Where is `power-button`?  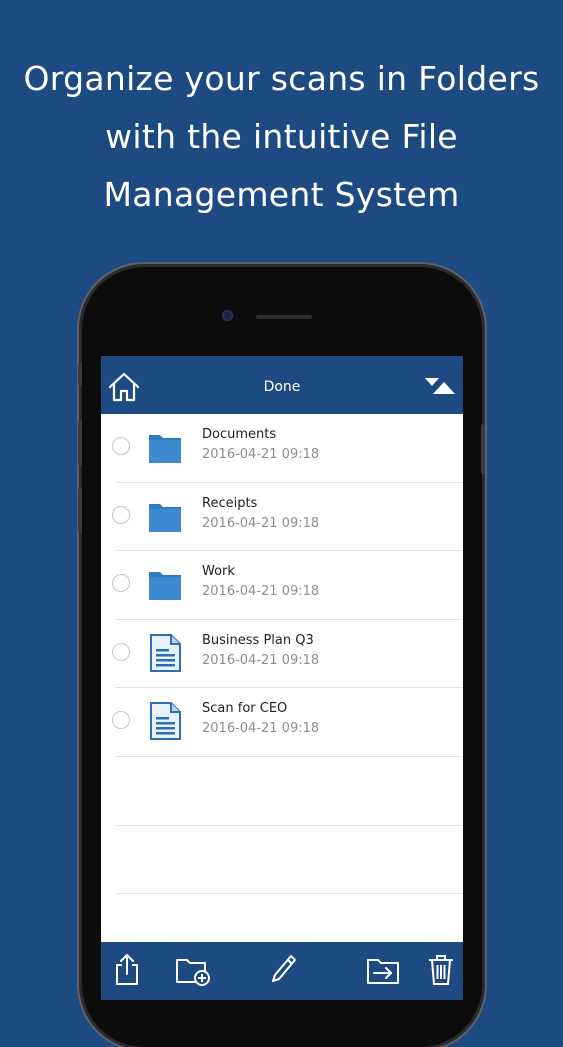 power-button is located at coordinates (483, 449).